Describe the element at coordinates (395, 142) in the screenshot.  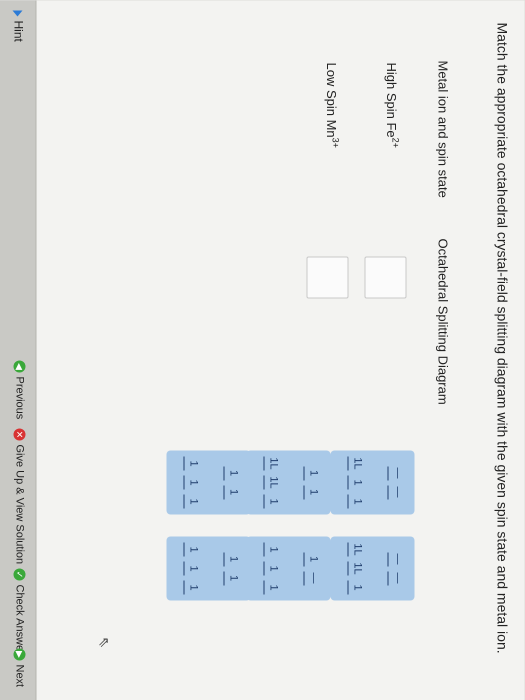
I see `row-label-charge: 2+` at that location.